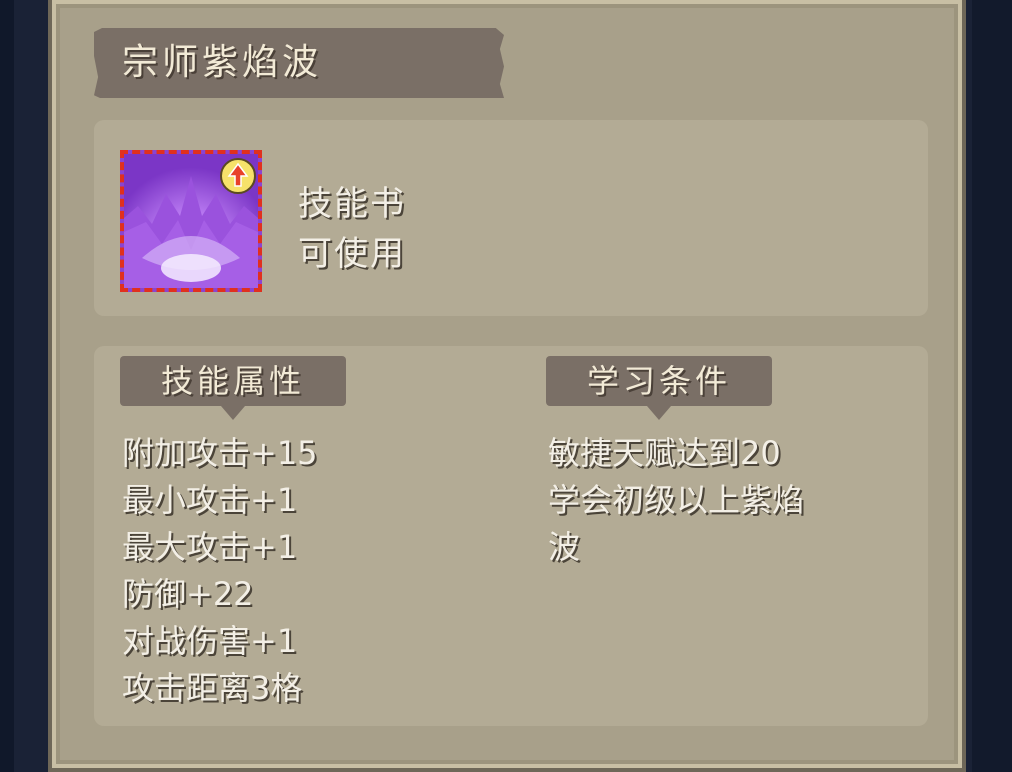 The height and width of the screenshot is (772, 1012). I want to click on requirement-line: 波, so click(564, 547).